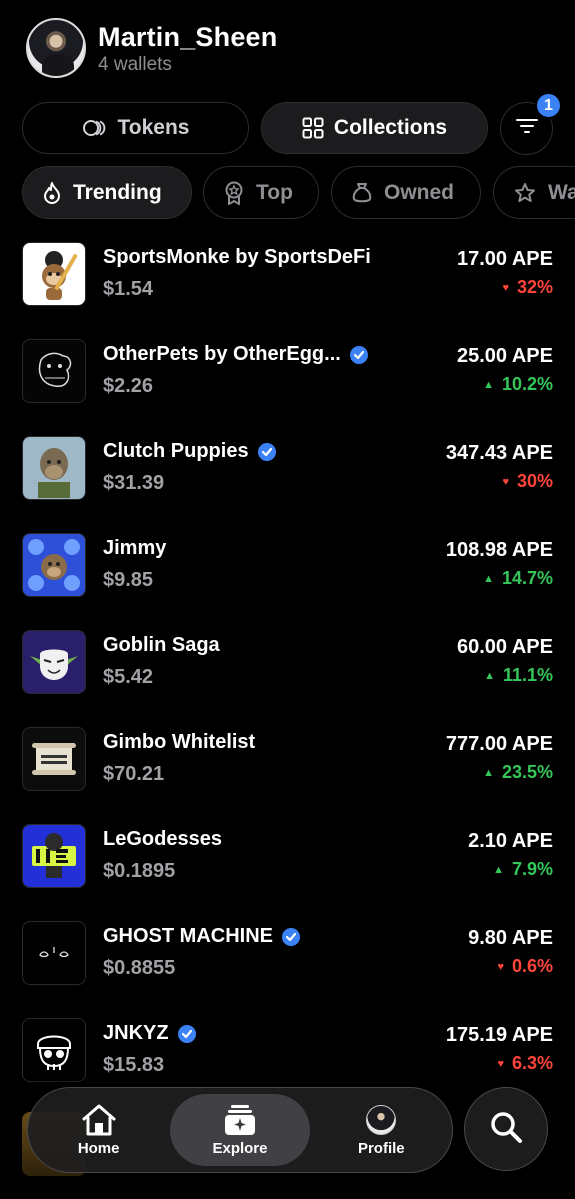  I want to click on tokens-icon, so click(95, 128).